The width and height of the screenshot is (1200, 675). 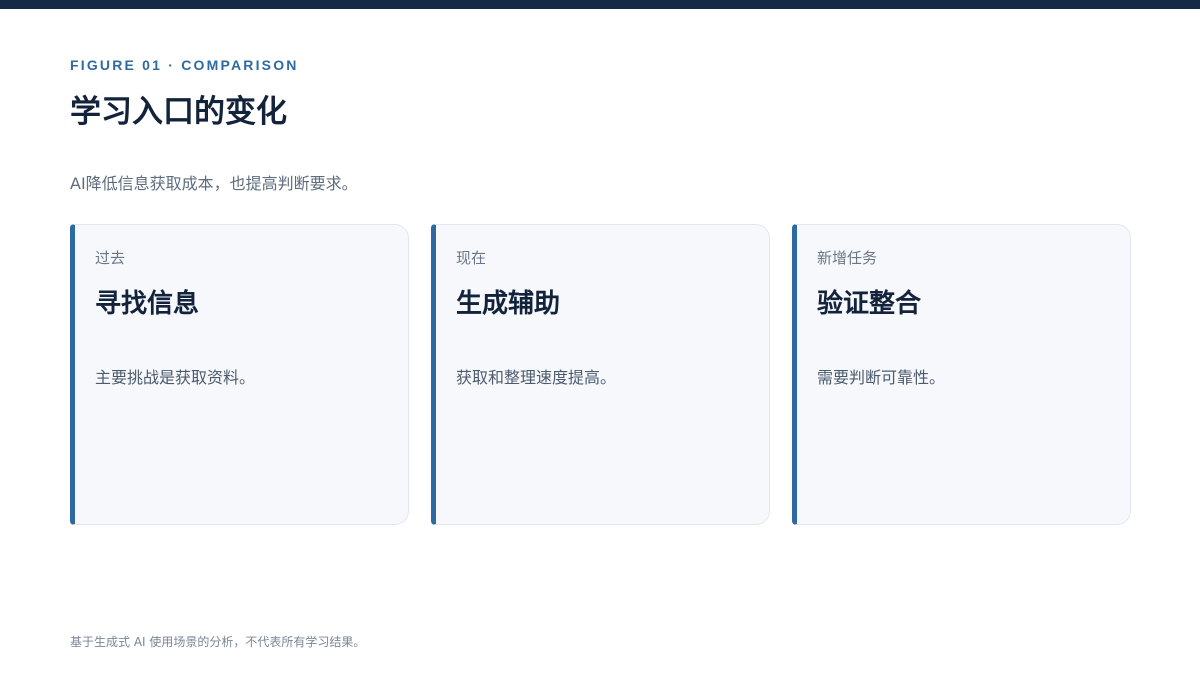 What do you see at coordinates (961, 374) in the screenshot?
I see `card-new-task: 新增任务 验证整合 需要判断可靠性。` at bounding box center [961, 374].